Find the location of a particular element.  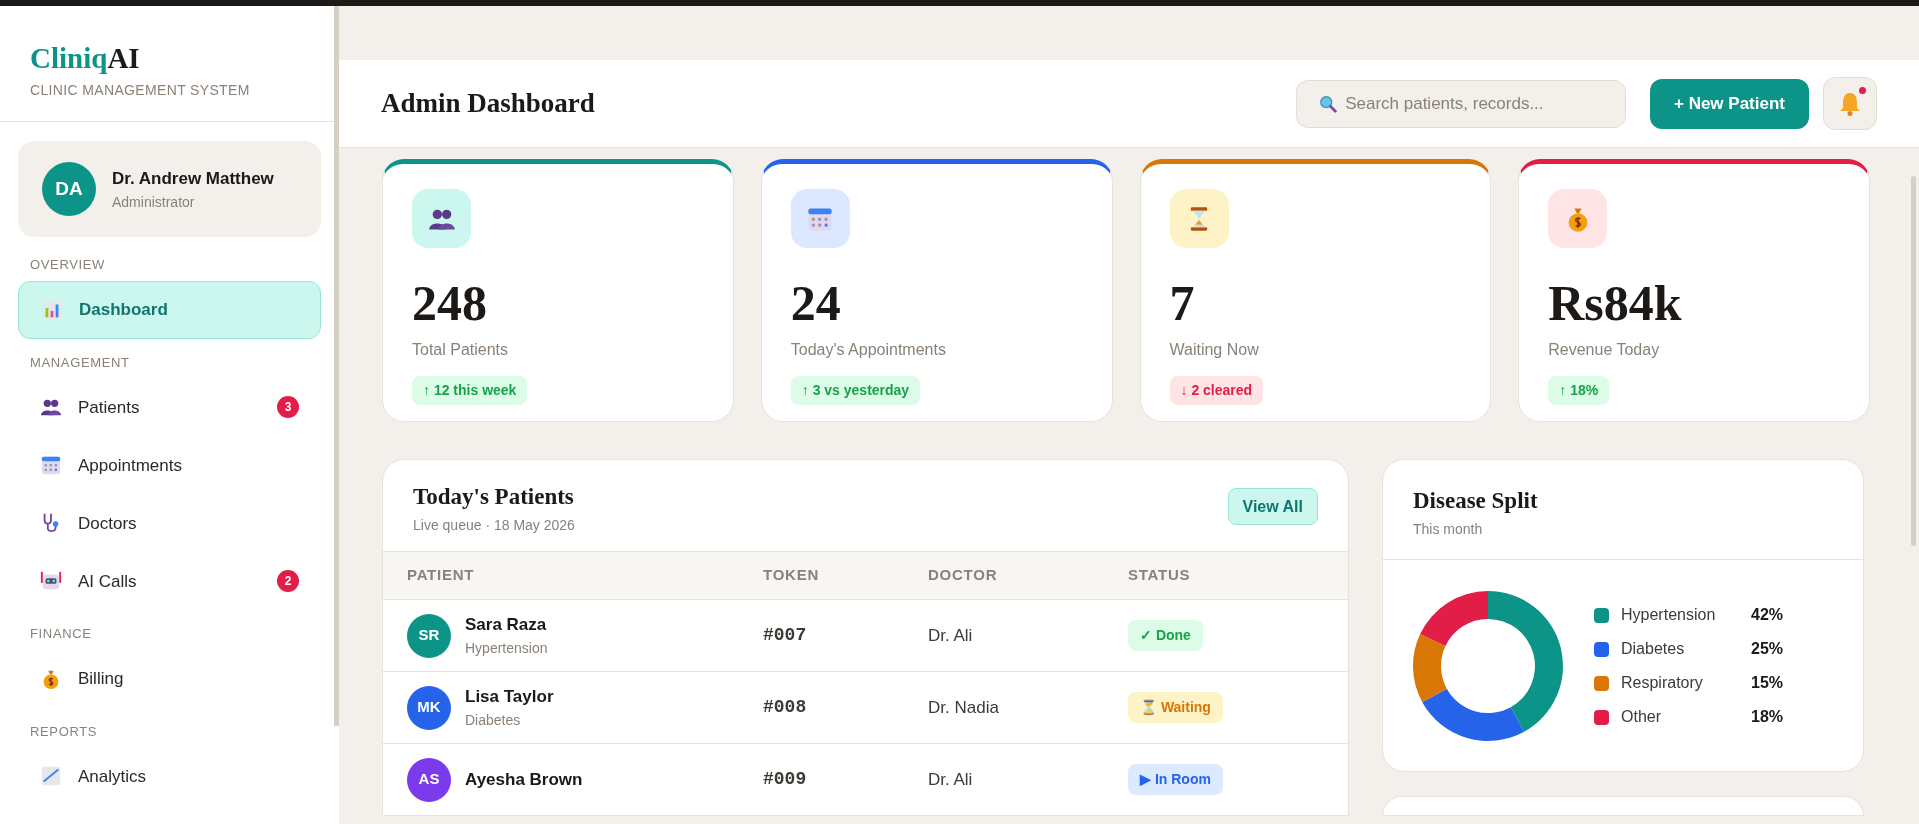

legend-value: 18% is located at coordinates (1767, 717).